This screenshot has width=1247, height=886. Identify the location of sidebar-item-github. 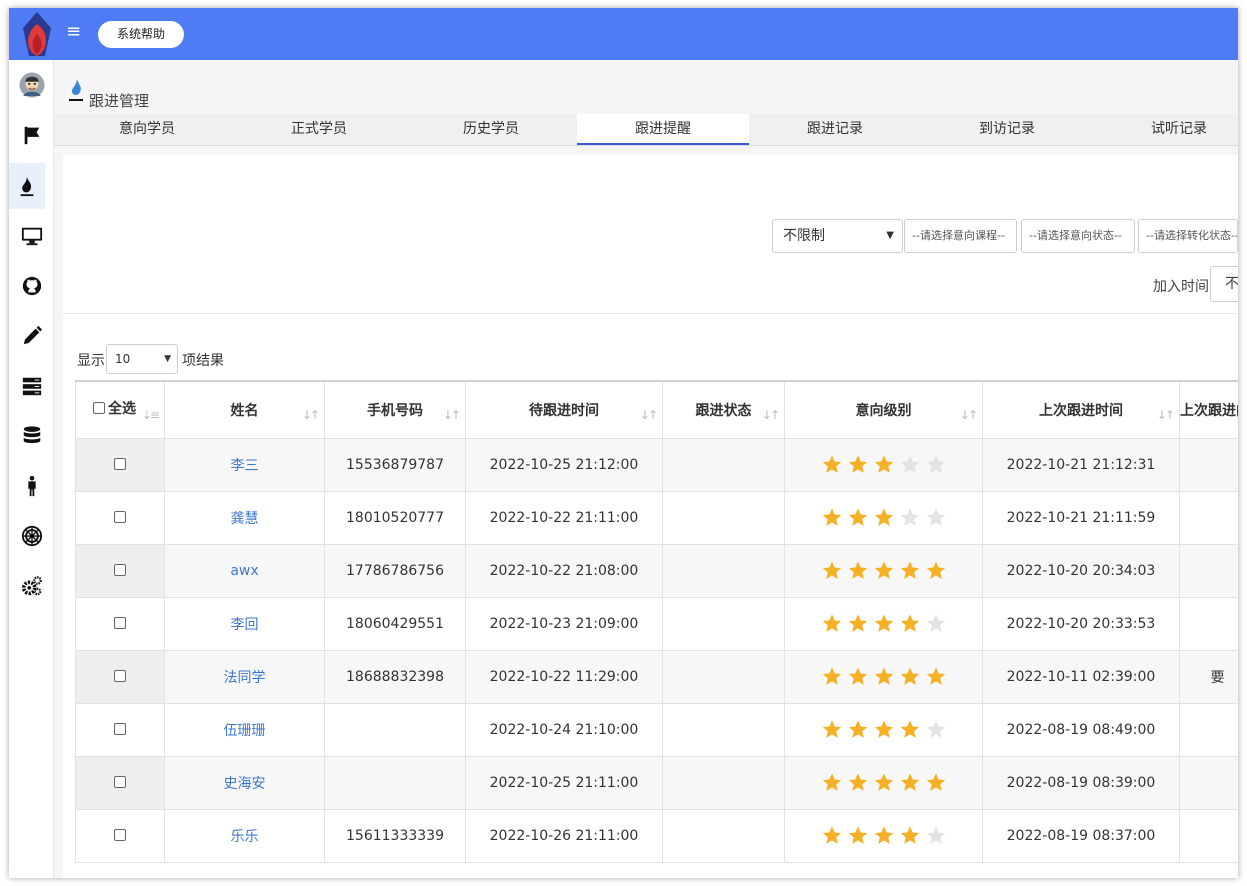
(31, 286).